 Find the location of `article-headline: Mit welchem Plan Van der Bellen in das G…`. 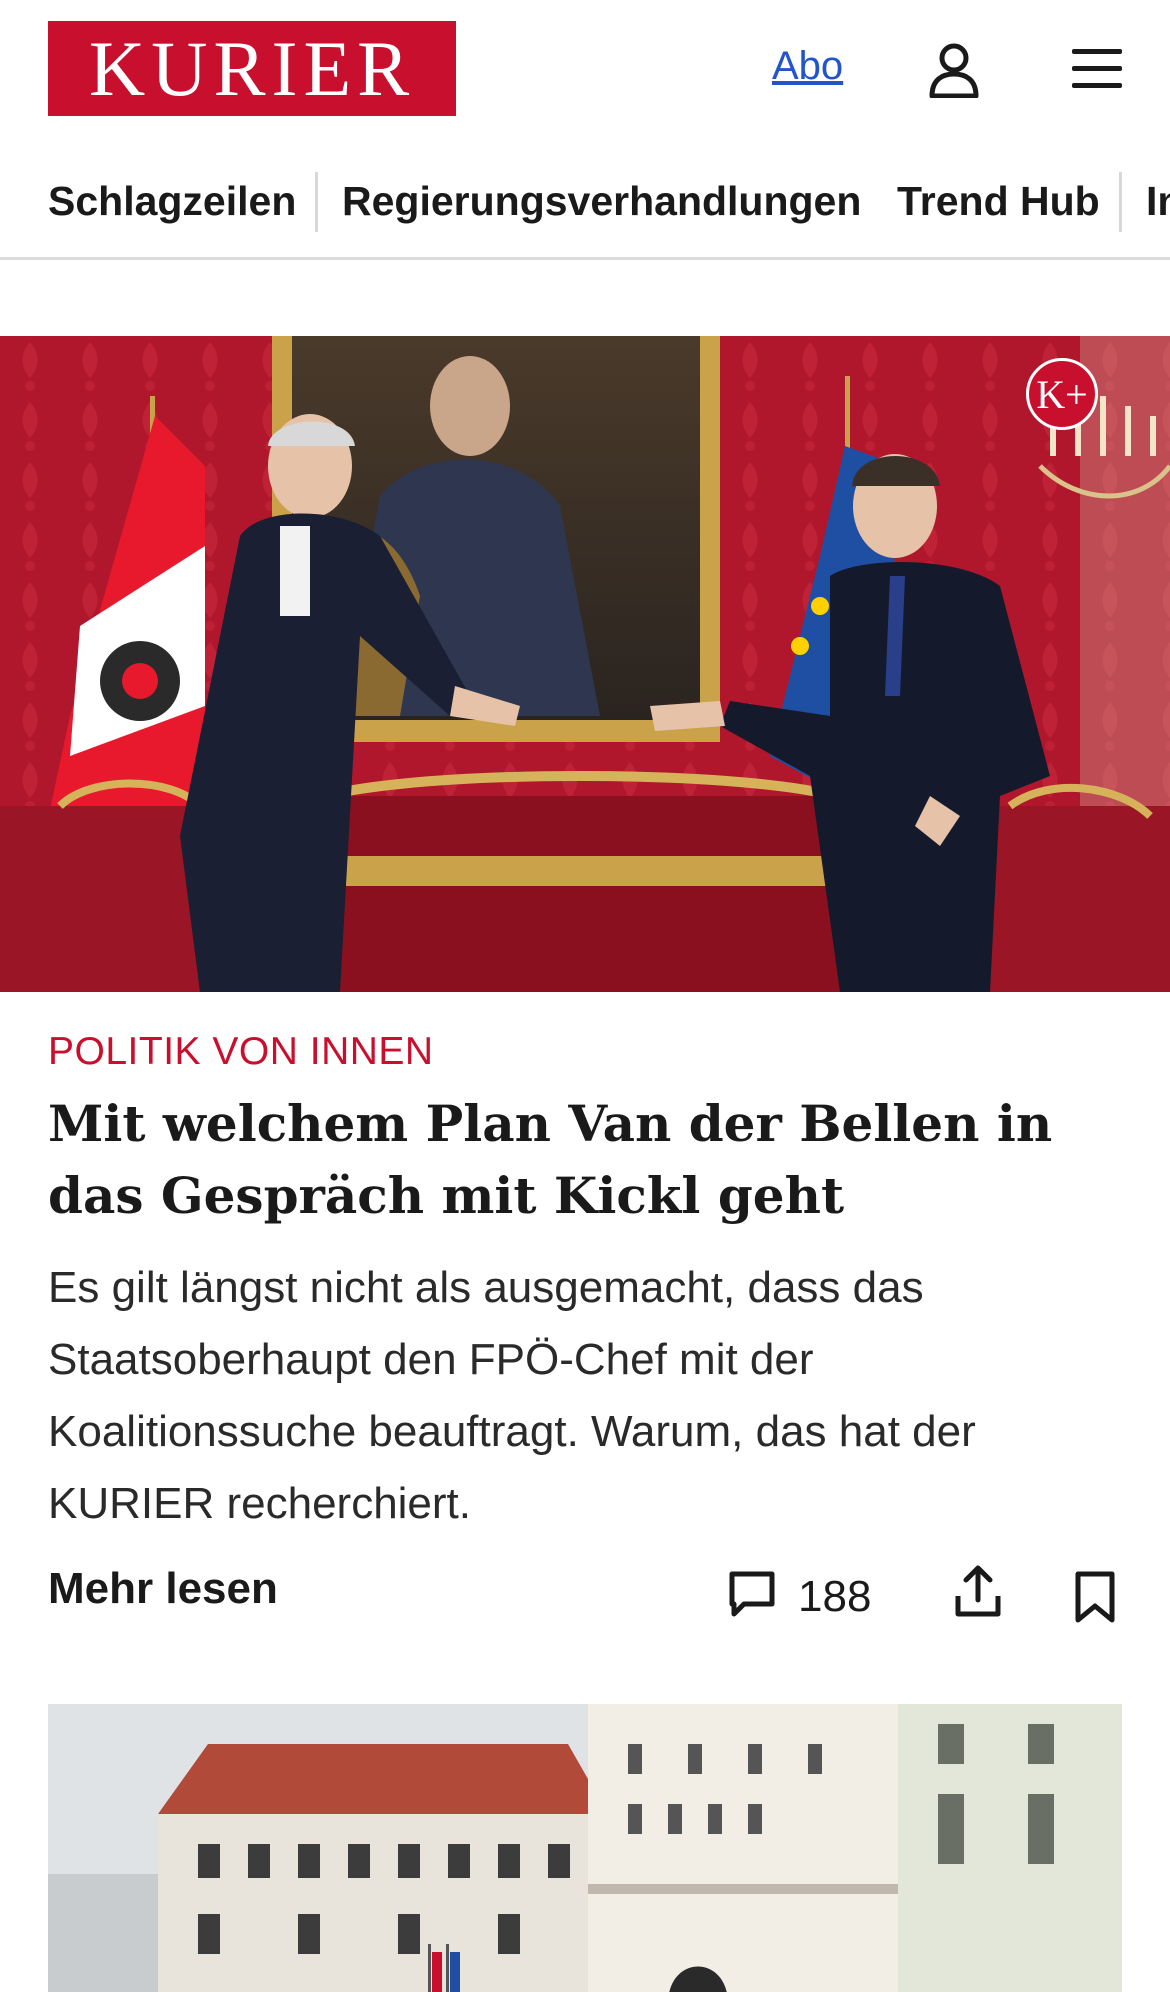

article-headline: Mit welchem Plan Van der Bellen in das G… is located at coordinates (588, 1160).